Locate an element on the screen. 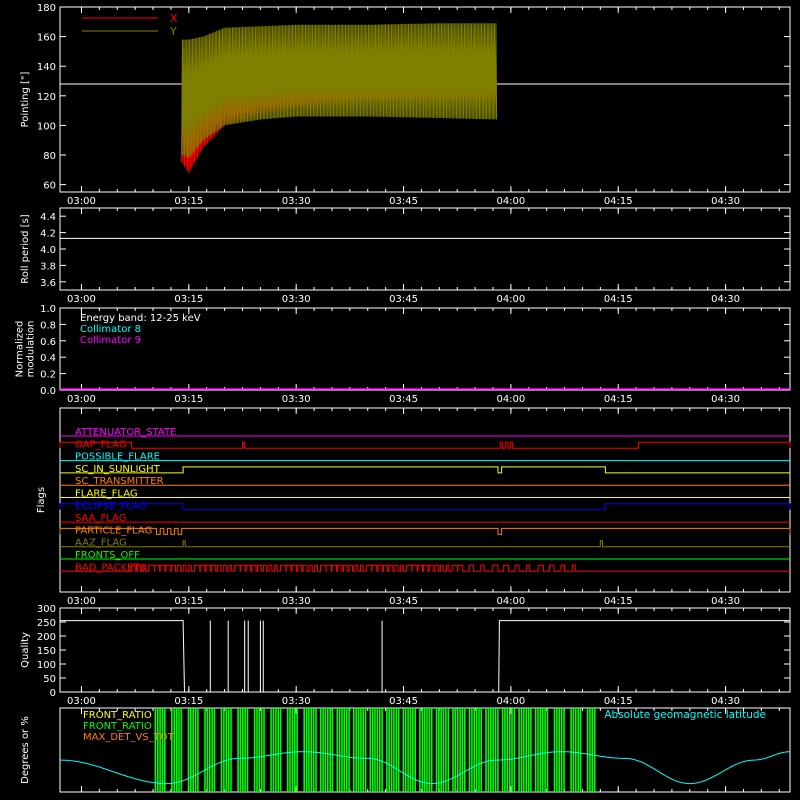 Image resolution: width=800 pixels, height=800 pixels. y-tick-label: 180 is located at coordinates (46, 8).